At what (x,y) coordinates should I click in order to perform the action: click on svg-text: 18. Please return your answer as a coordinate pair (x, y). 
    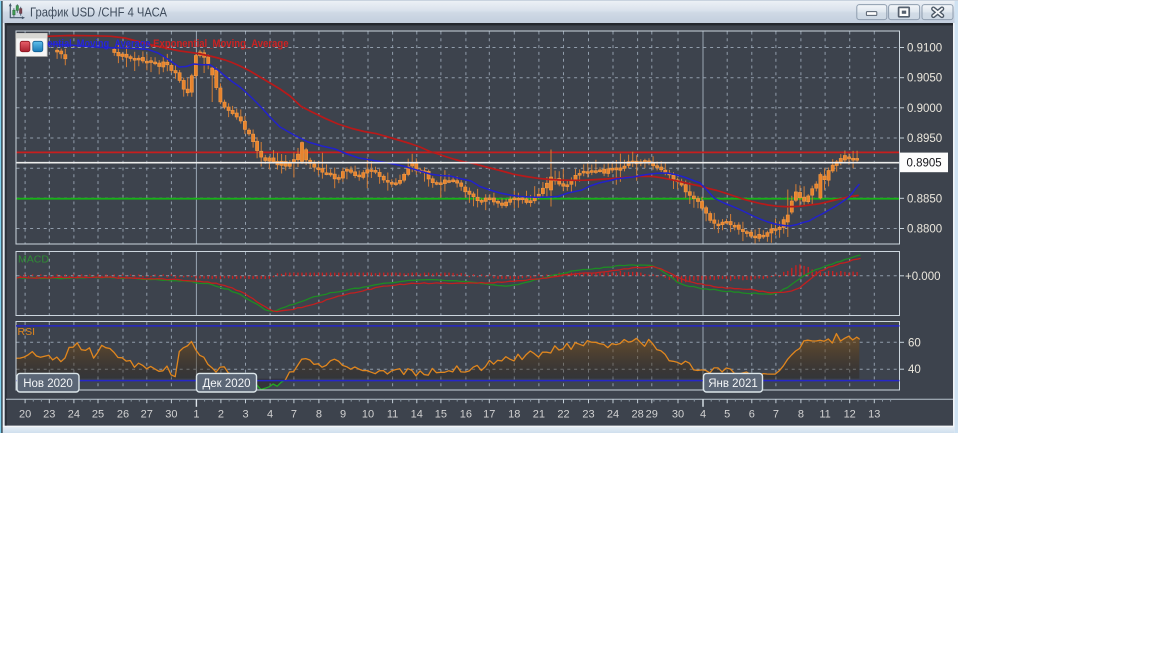
    Looking at the image, I should click on (514, 415).